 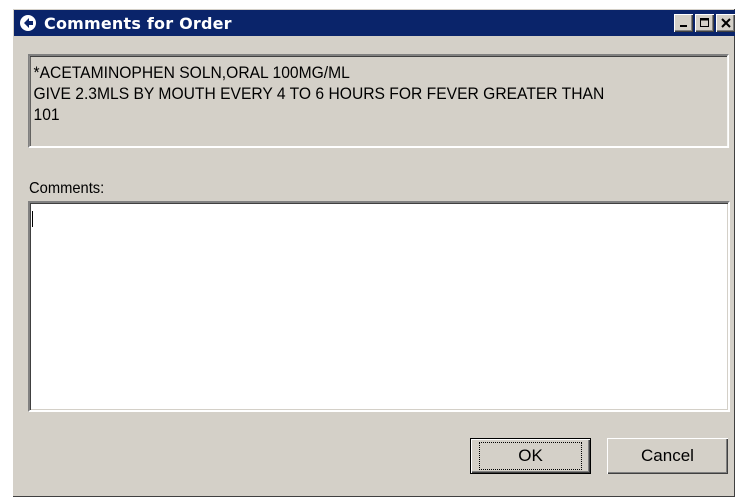 I want to click on close-button, so click(x=725, y=23).